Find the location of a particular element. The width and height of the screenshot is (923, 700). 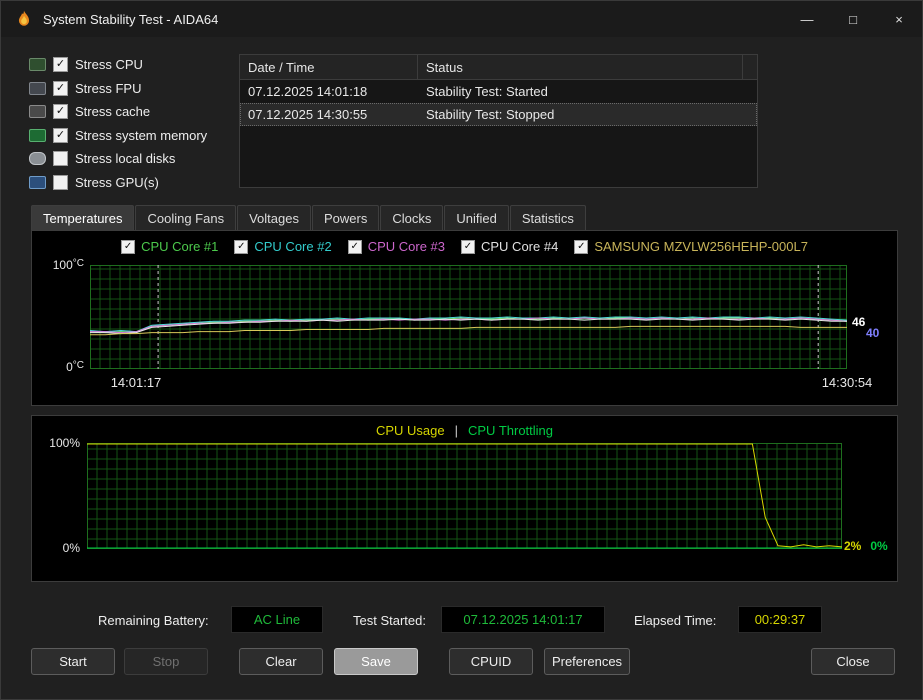

close-button: × is located at coordinates (899, 19).